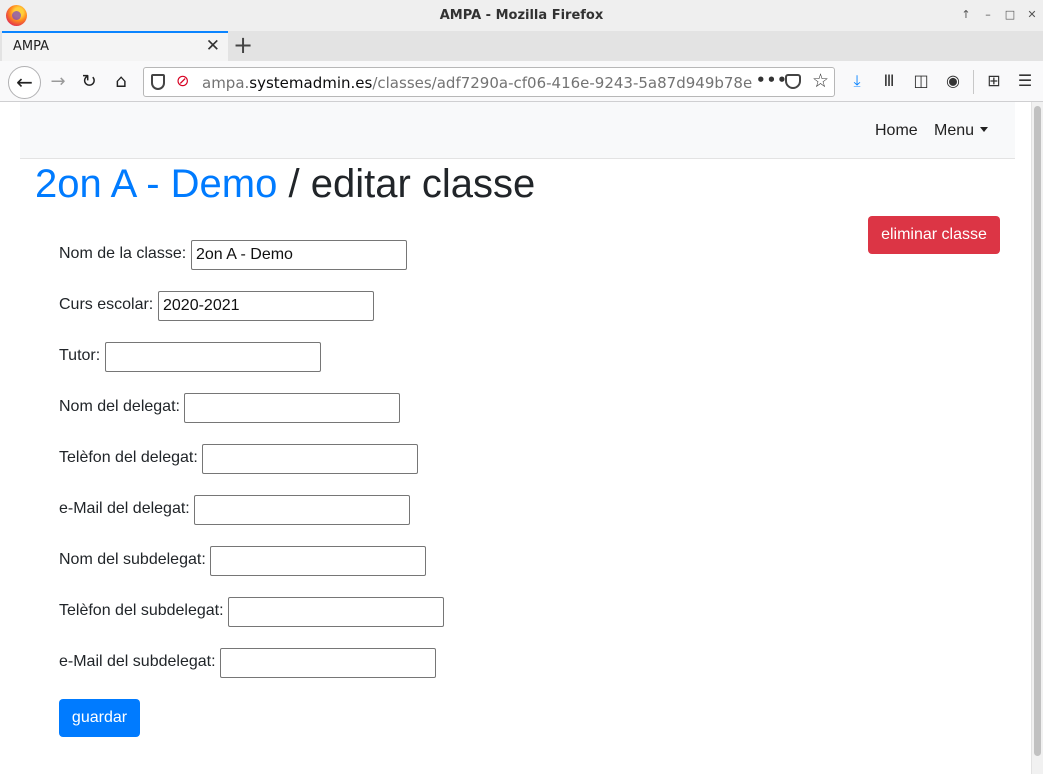  What do you see at coordinates (121, 82) in the screenshot?
I see `home-icon: ⌂` at bounding box center [121, 82].